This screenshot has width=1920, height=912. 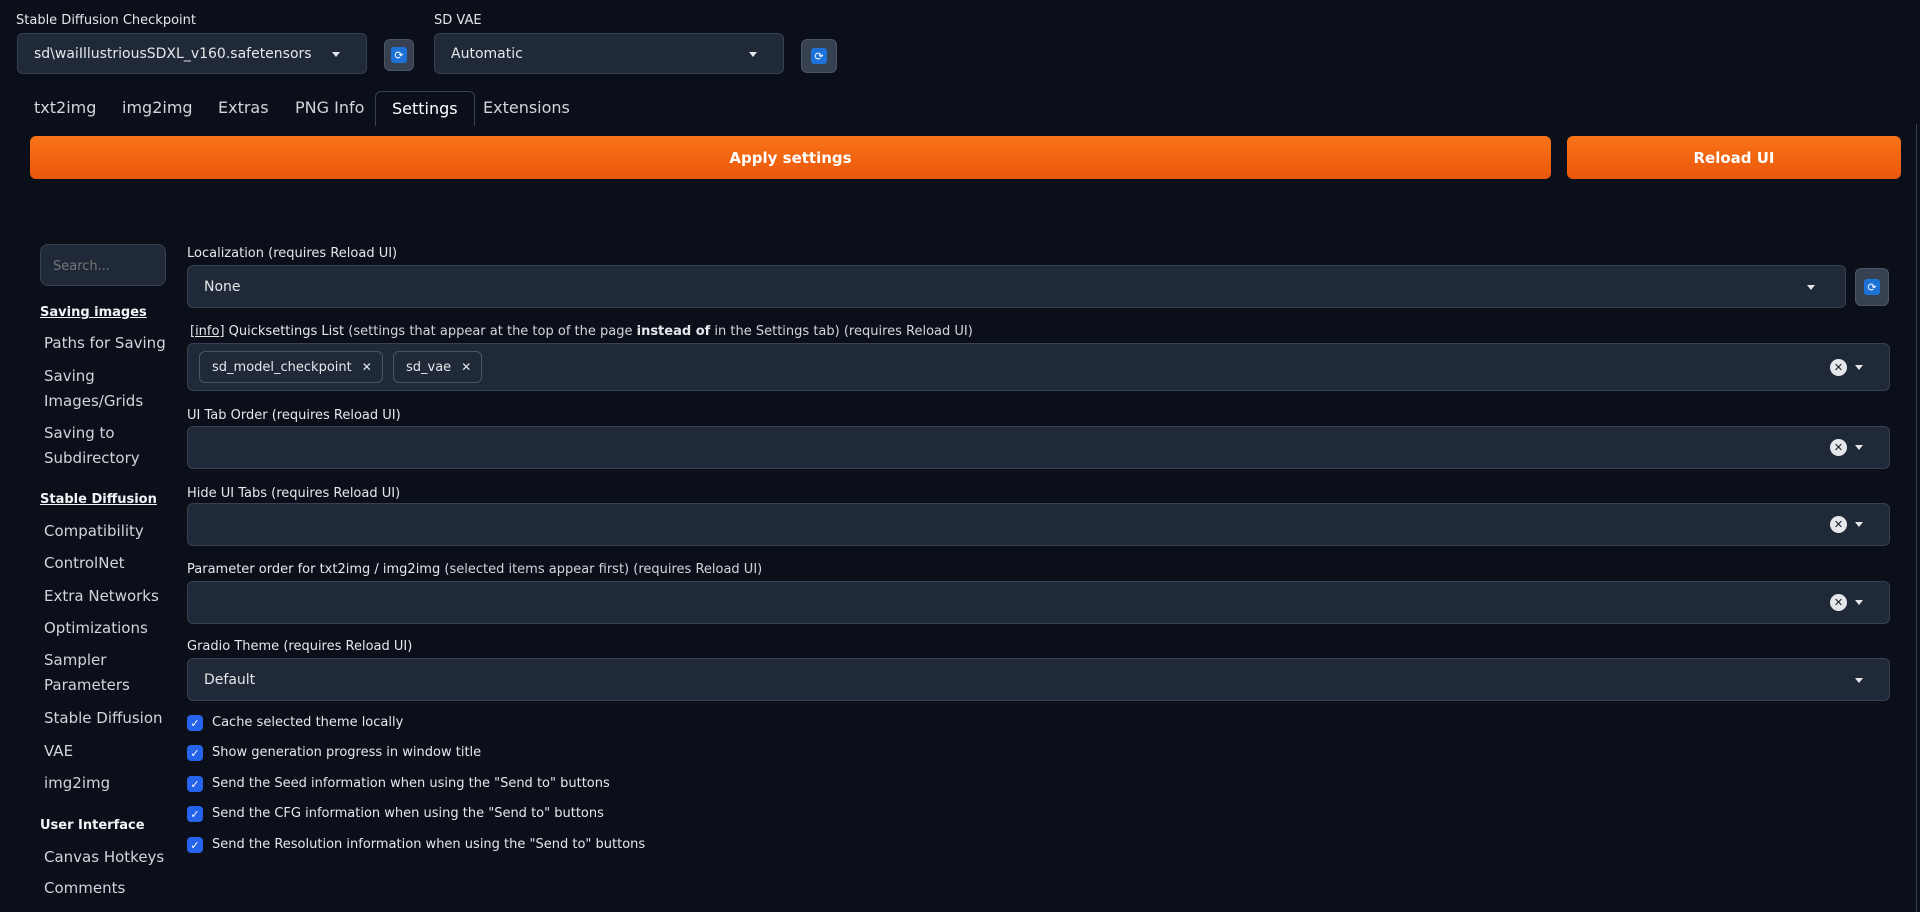 What do you see at coordinates (109, 563) in the screenshot?
I see `sidebar-item-controlnet: ControlNet` at bounding box center [109, 563].